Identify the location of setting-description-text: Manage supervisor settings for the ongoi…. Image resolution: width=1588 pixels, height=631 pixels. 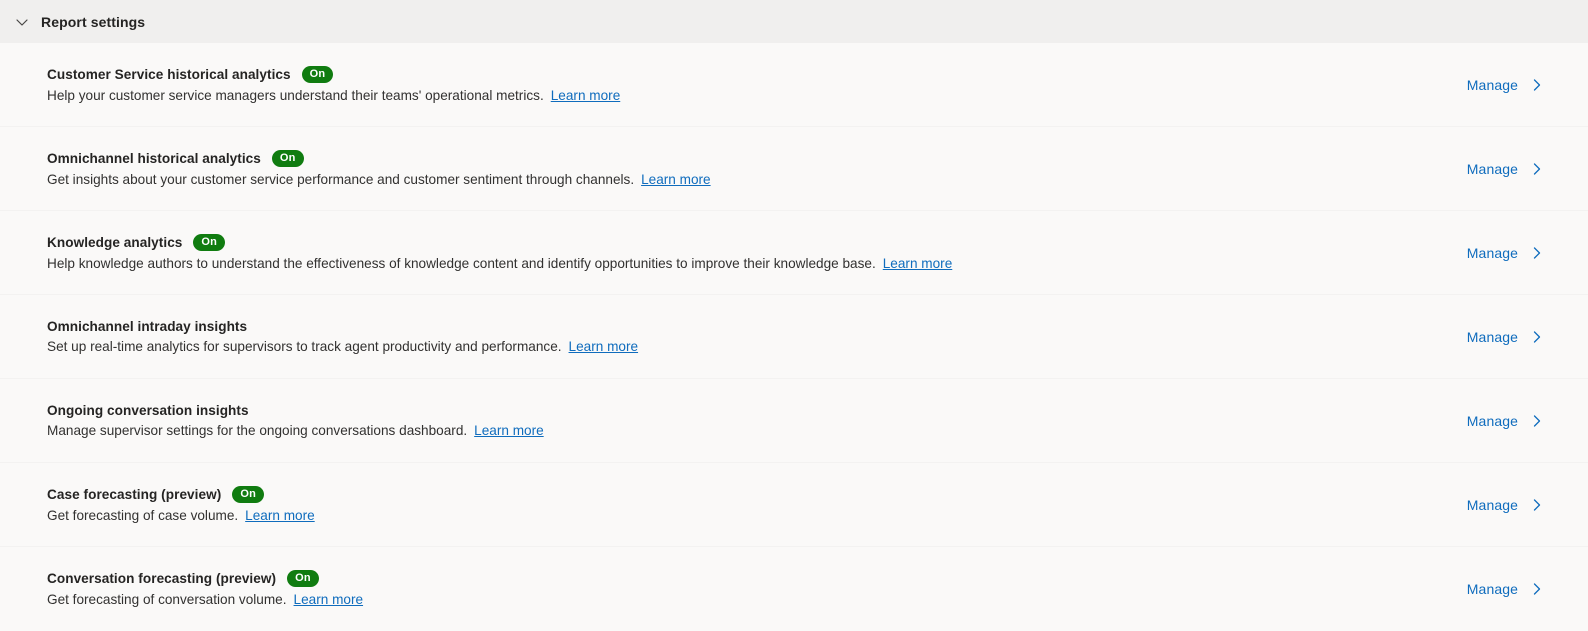
(257, 430).